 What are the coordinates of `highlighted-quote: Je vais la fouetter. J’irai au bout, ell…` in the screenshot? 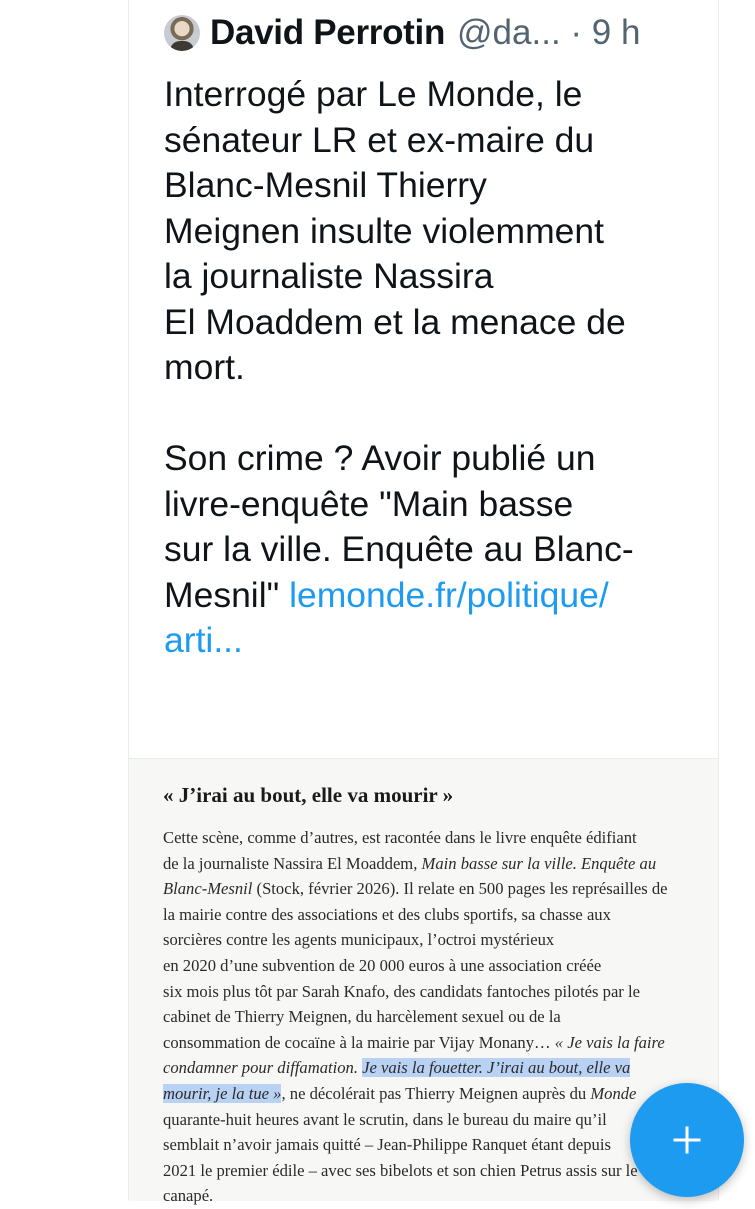 It's located at (496, 1068).